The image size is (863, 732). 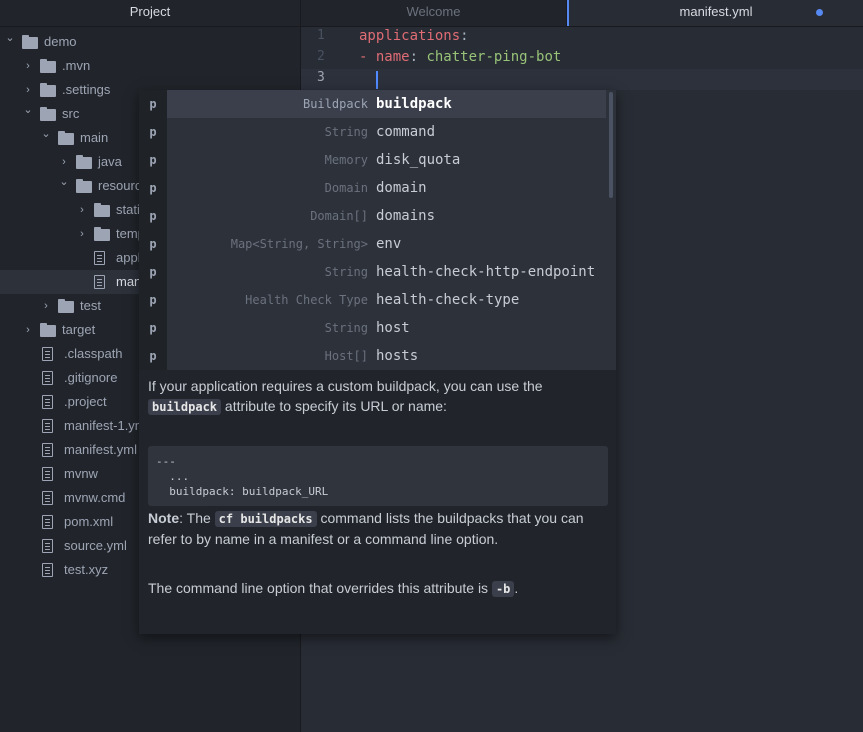 I want to click on autocomplete-item-name: domain, so click(x=401, y=188).